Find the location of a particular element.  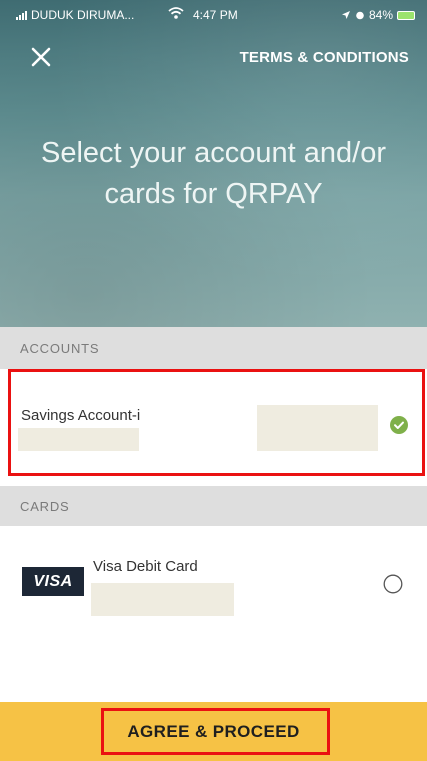

top-bar: TERMS & CONDITIONS is located at coordinates (213, 56).